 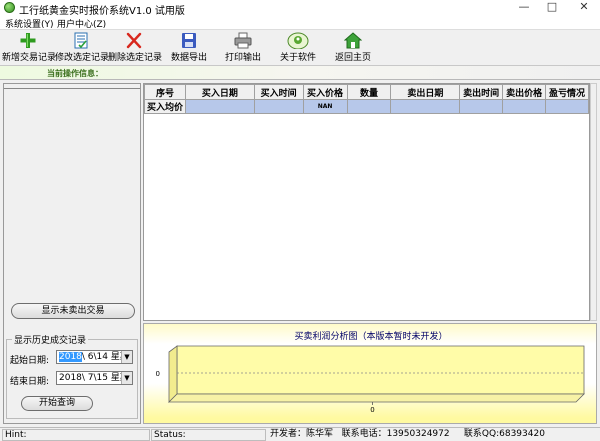 What do you see at coordinates (9, 7) in the screenshot?
I see `app-logo-icon` at bounding box center [9, 7].